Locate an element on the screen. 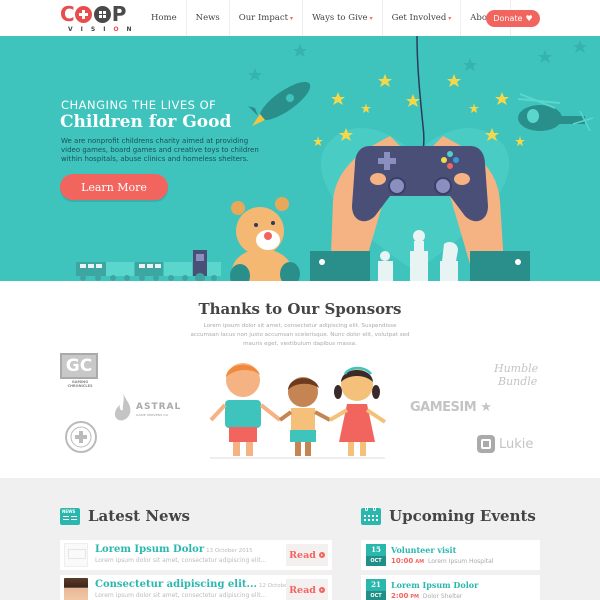 The image size is (600, 600). event-date-badge: 15 OCT is located at coordinates (376, 556).